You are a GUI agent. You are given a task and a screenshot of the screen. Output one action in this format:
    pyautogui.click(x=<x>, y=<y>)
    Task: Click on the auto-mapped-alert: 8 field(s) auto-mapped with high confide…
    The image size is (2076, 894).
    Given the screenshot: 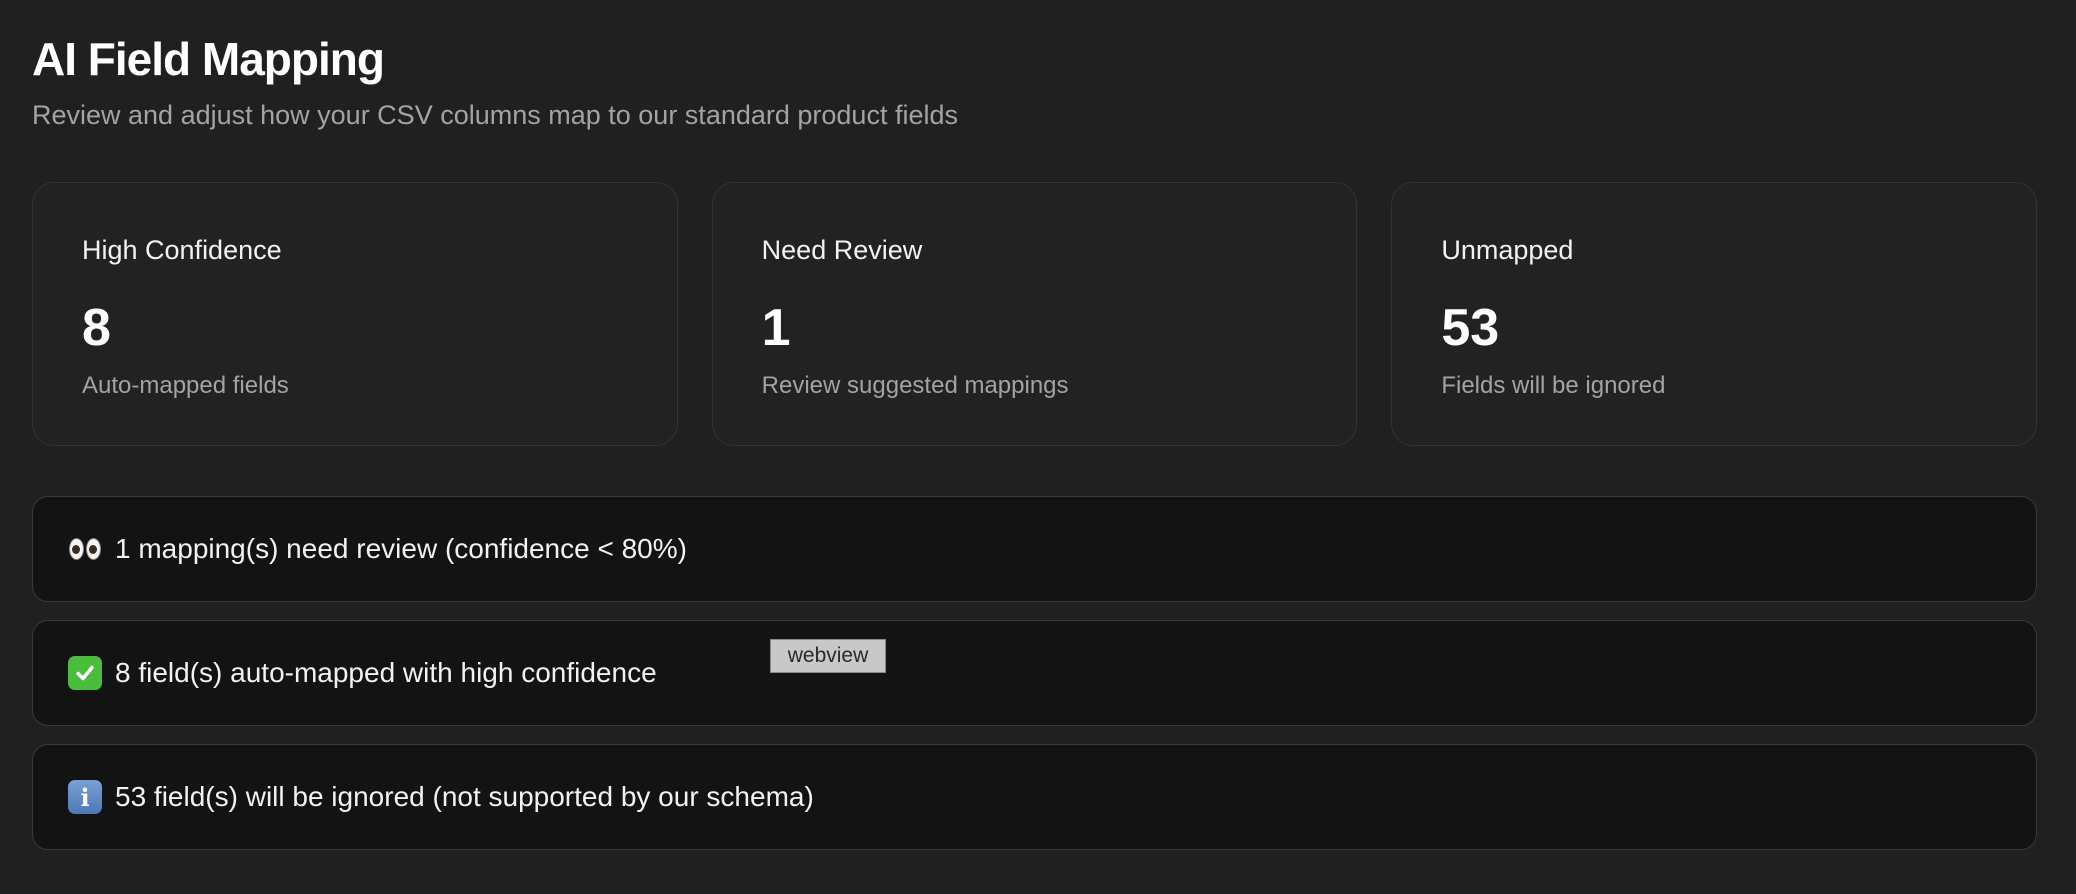 What is the action you would take?
    pyautogui.click(x=1034, y=673)
    